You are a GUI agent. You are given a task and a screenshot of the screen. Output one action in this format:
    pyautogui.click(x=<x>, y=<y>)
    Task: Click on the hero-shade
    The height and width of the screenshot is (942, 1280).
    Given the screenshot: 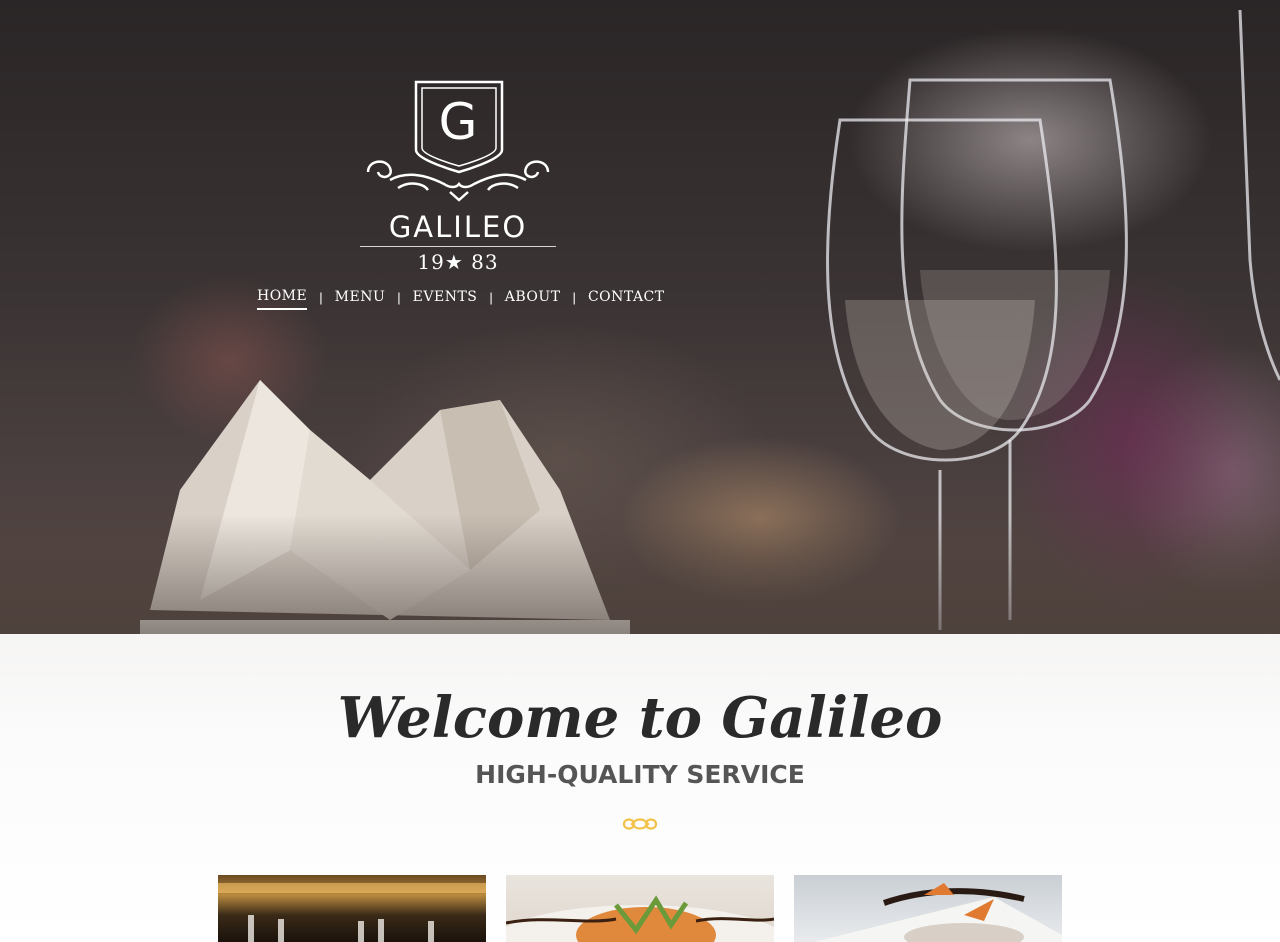 What is the action you would take?
    pyautogui.click(x=640, y=574)
    